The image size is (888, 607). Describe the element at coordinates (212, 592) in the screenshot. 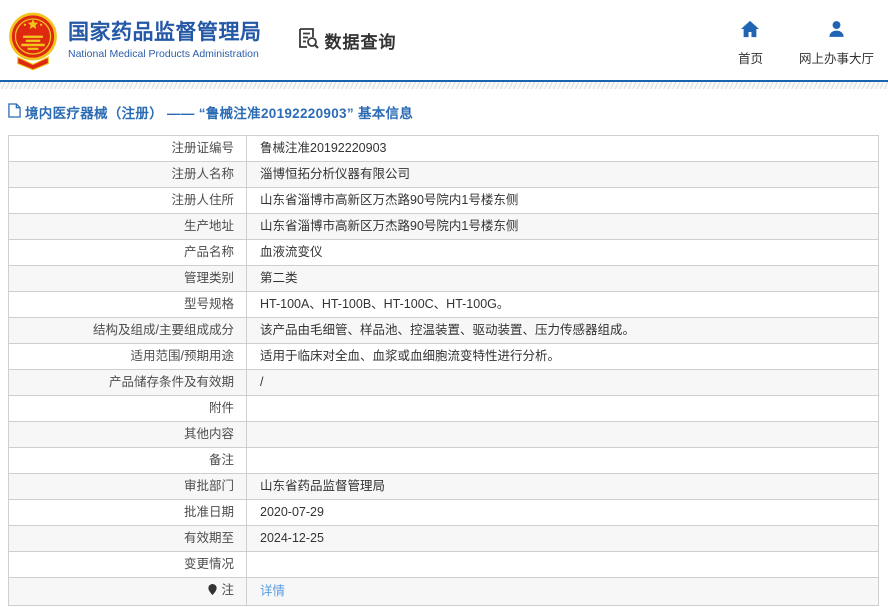

I see `pin-icon` at that location.